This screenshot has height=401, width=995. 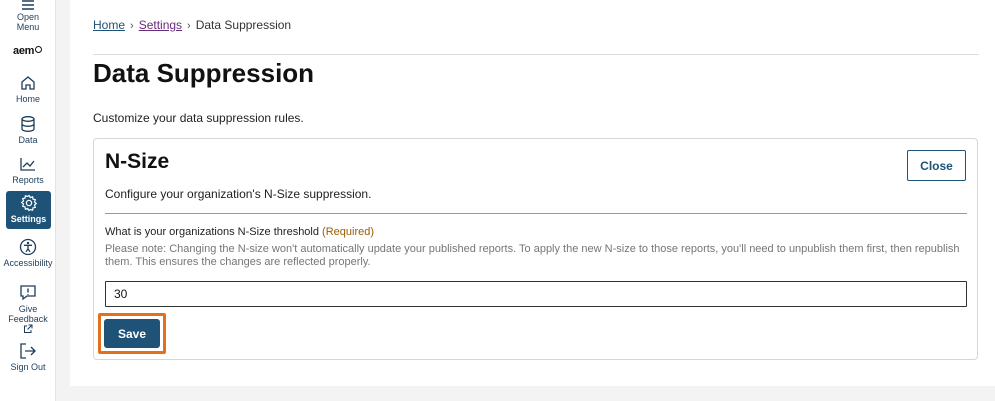 I want to click on save-button-highlight: Save, so click(x=132, y=333).